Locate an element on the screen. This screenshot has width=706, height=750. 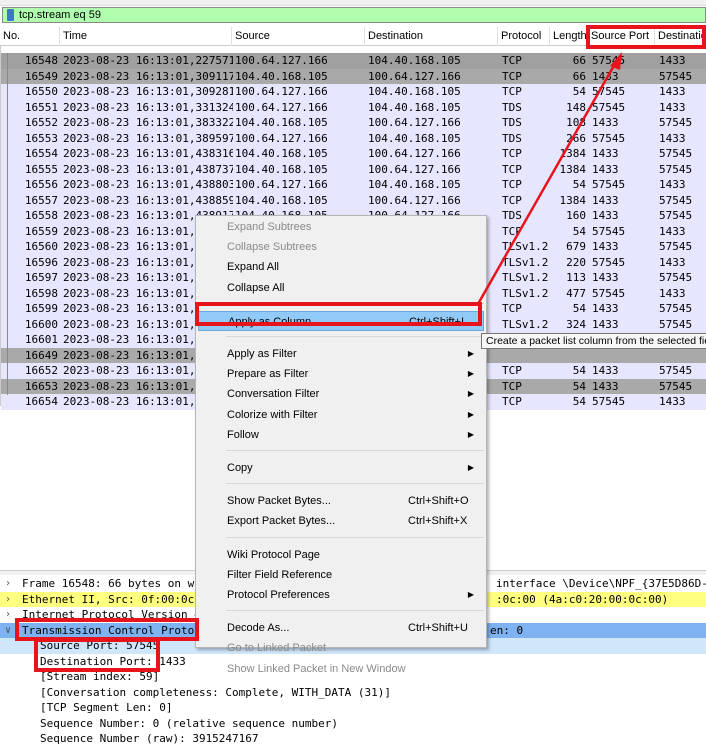
menu-item-expand-subtrees: Expand Subtrees is located at coordinates (341, 227).